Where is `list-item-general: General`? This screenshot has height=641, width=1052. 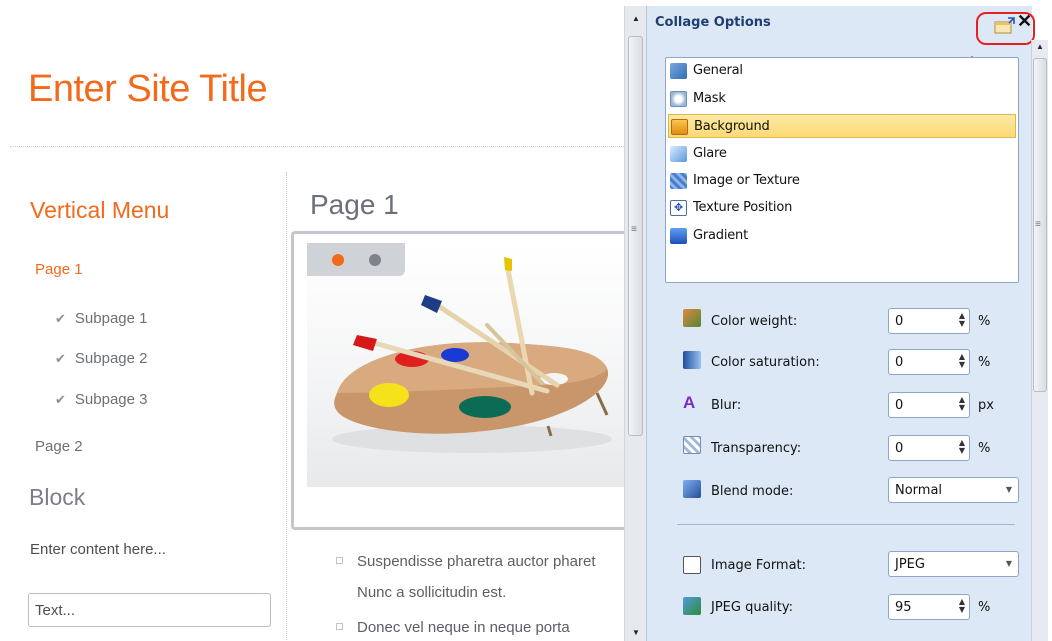
list-item-general: General is located at coordinates (842, 71).